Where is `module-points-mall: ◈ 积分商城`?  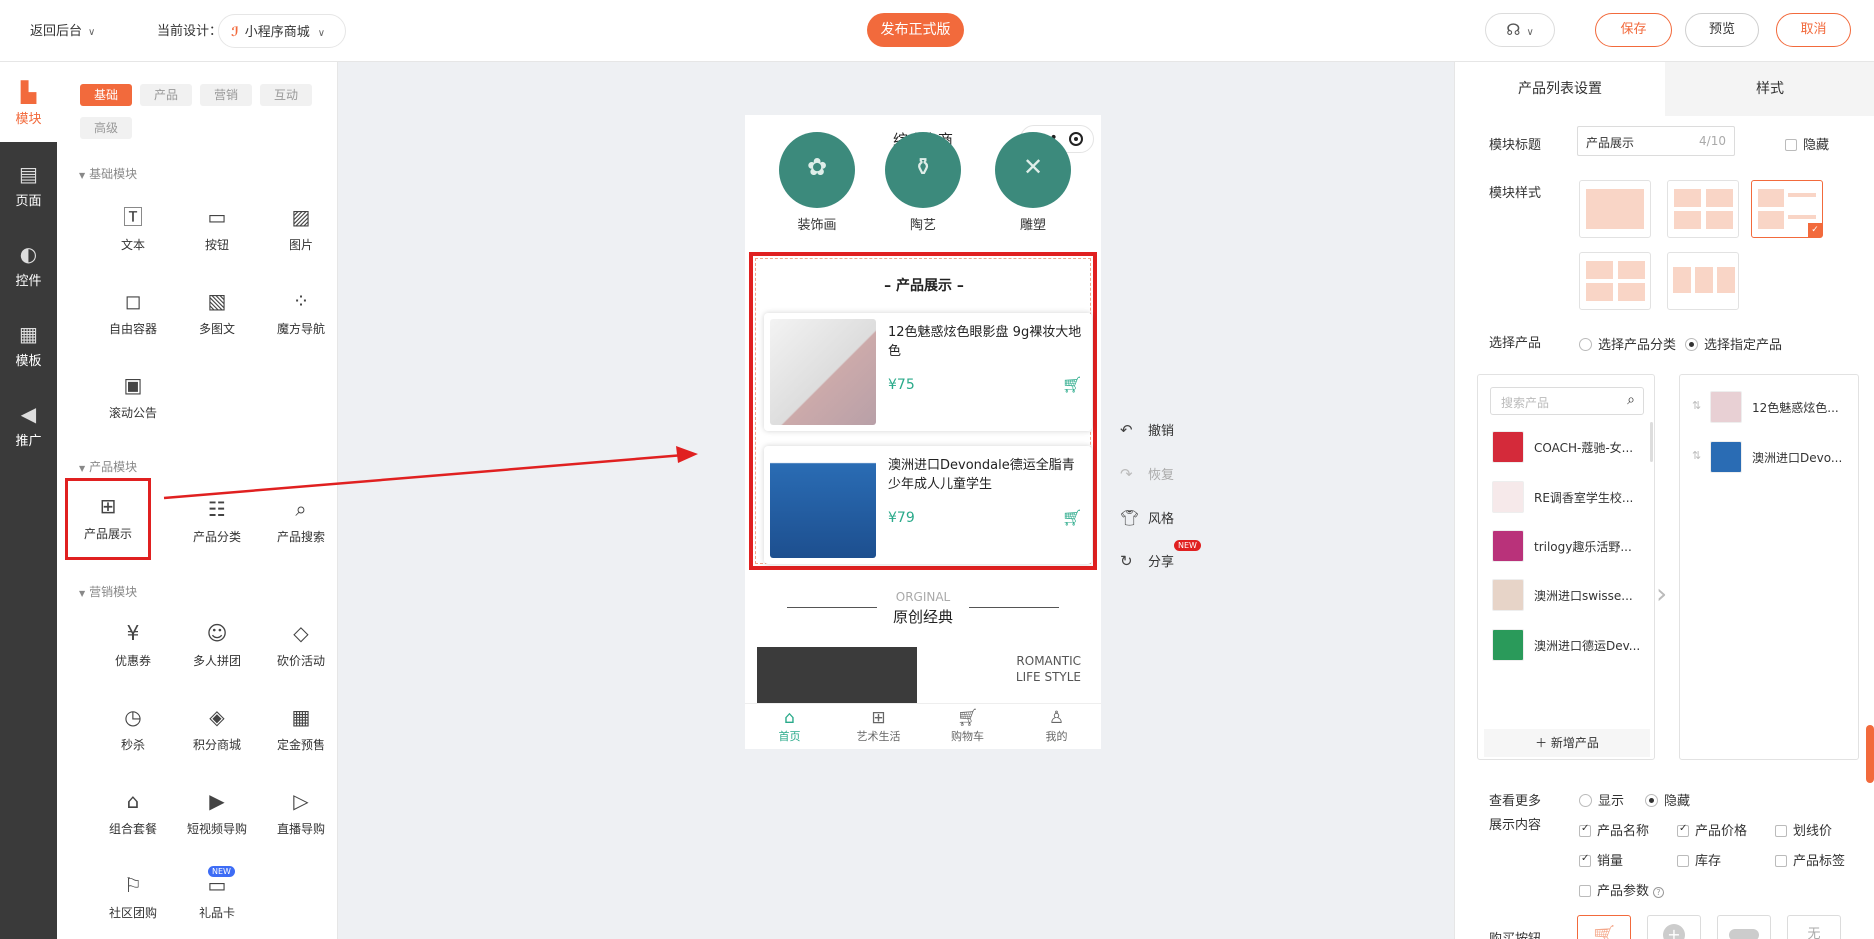 module-points-mall: ◈ 积分商城 is located at coordinates (217, 728).